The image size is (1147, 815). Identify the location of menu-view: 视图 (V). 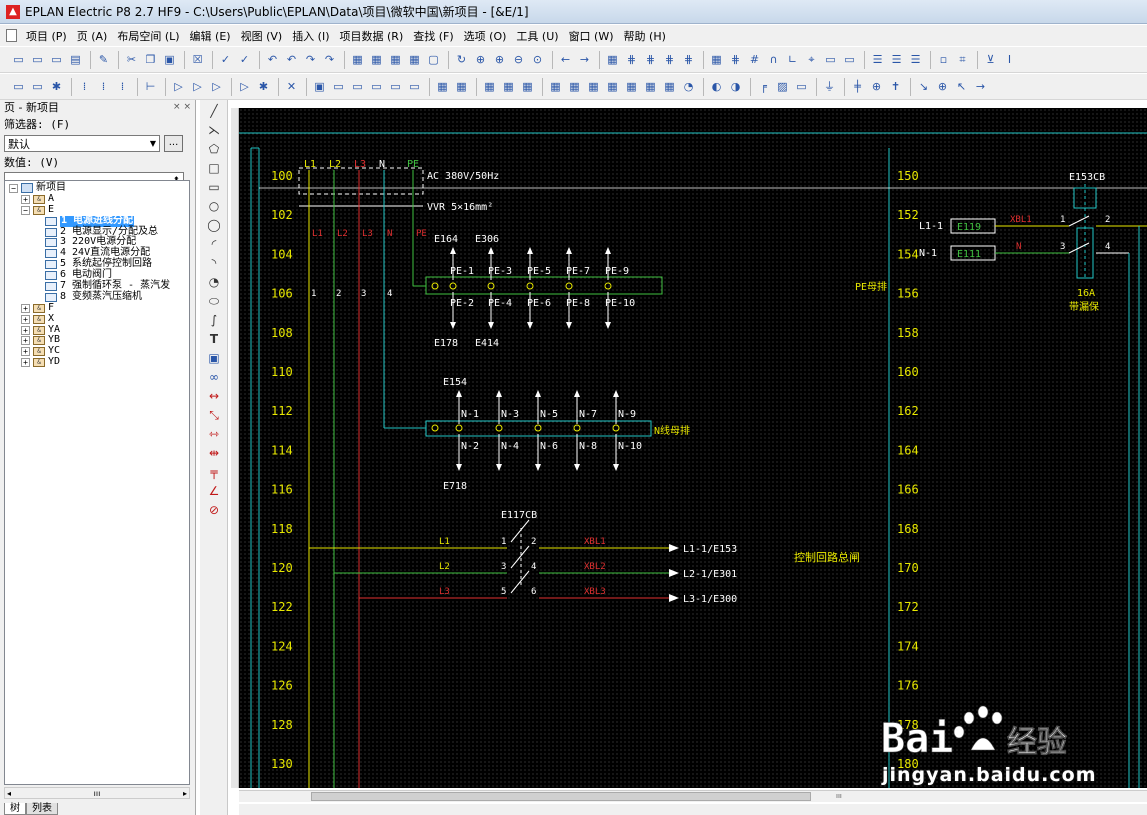
(262, 36).